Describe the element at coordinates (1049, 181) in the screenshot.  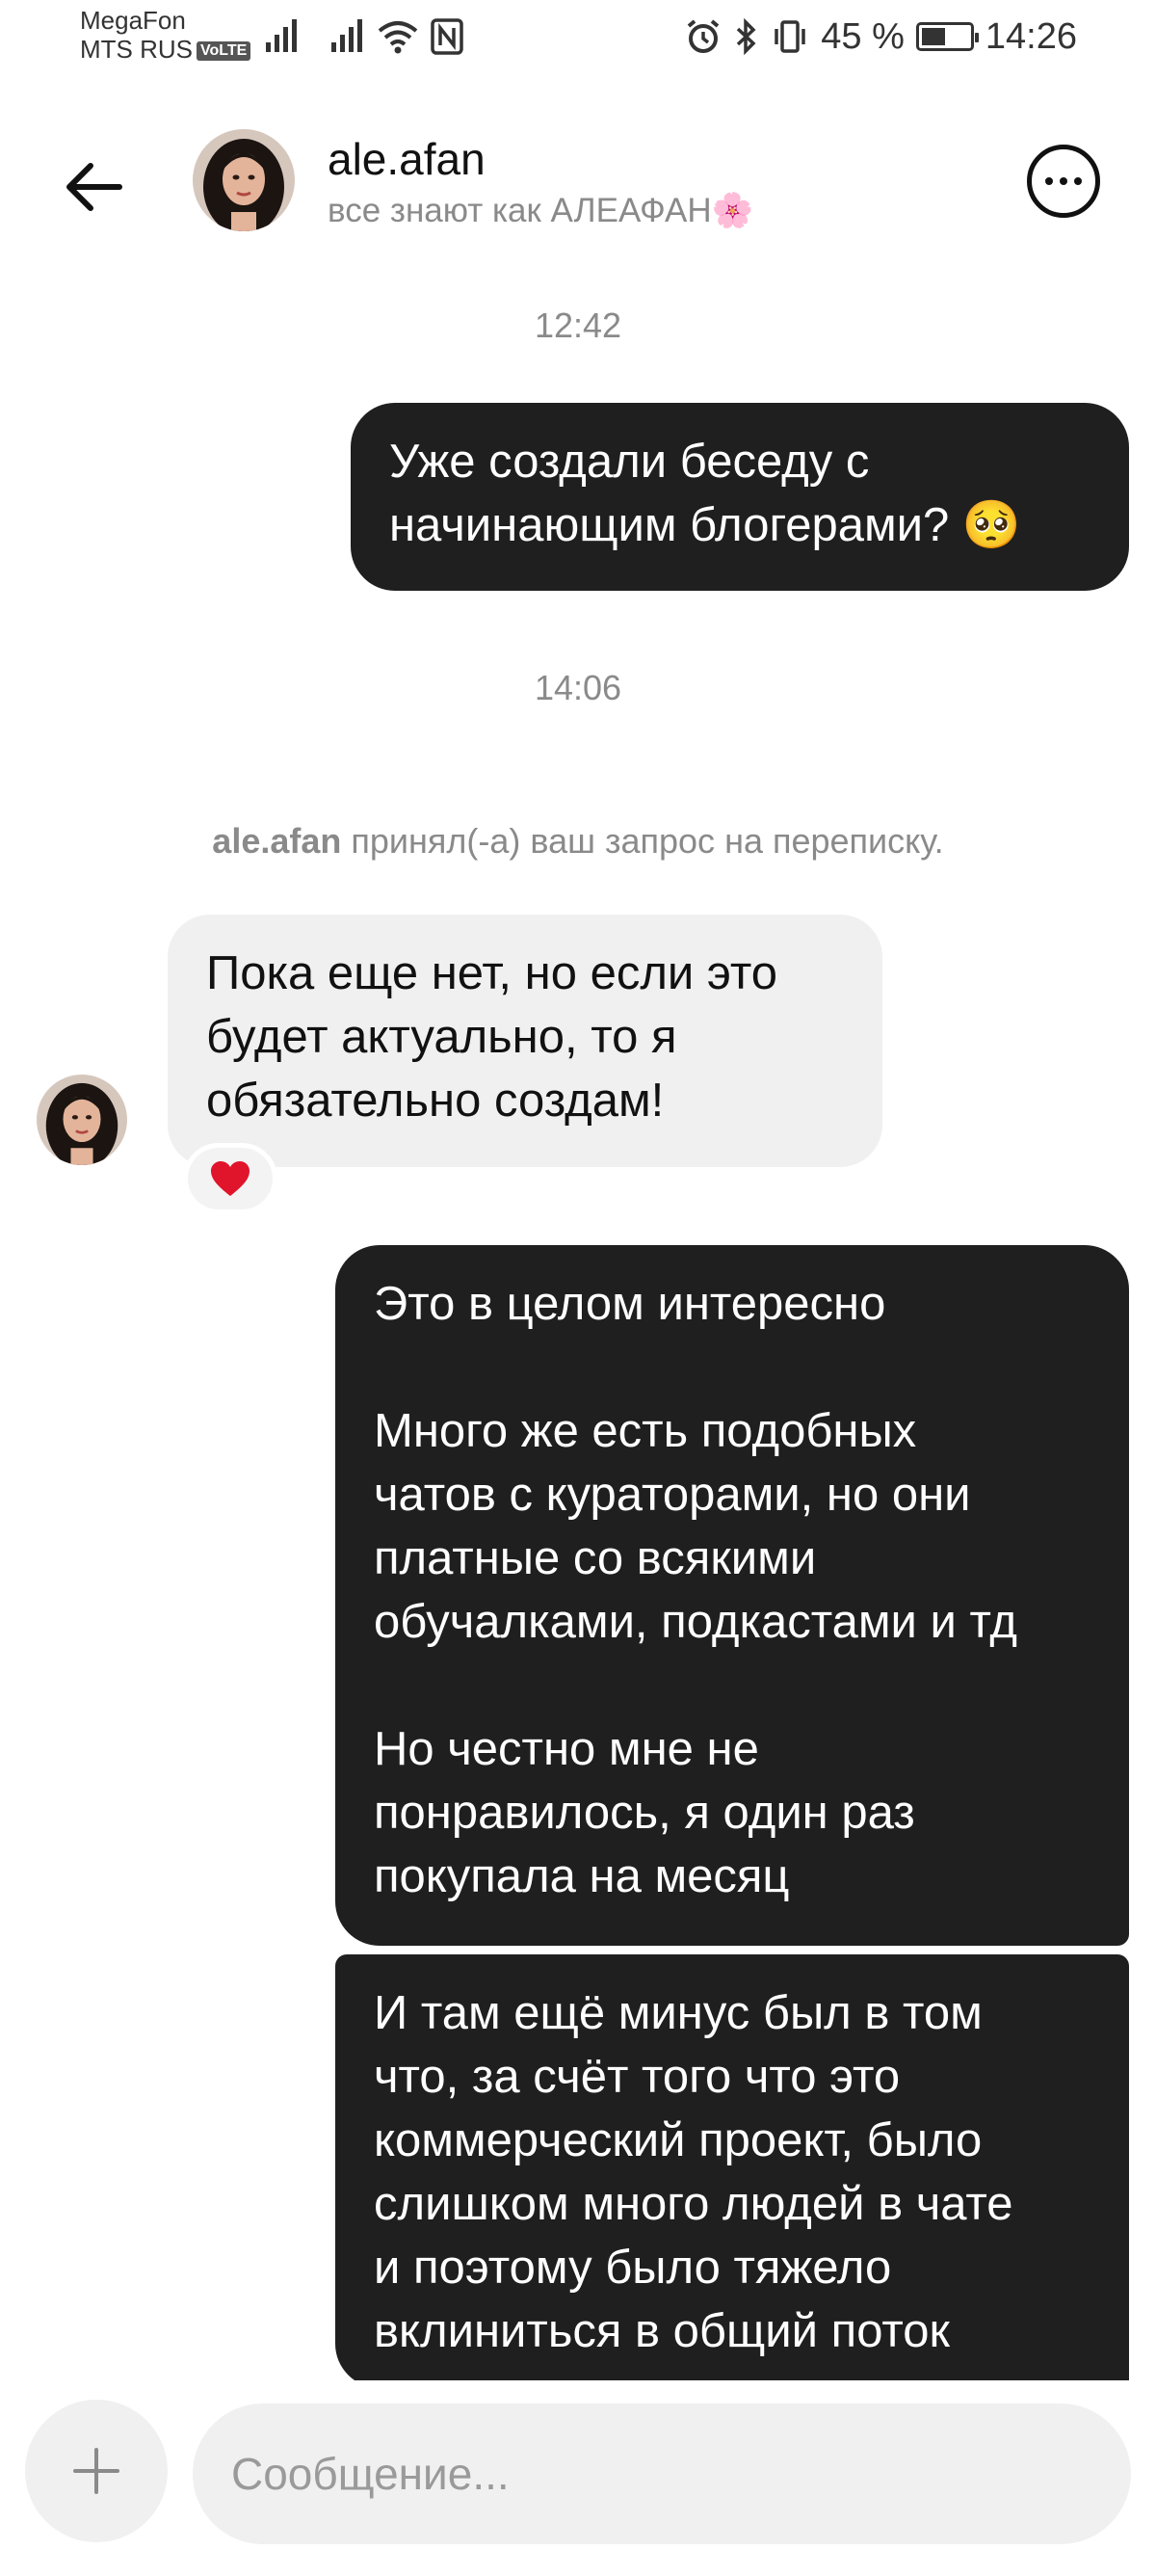
I see `more-horizontal-icon` at that location.